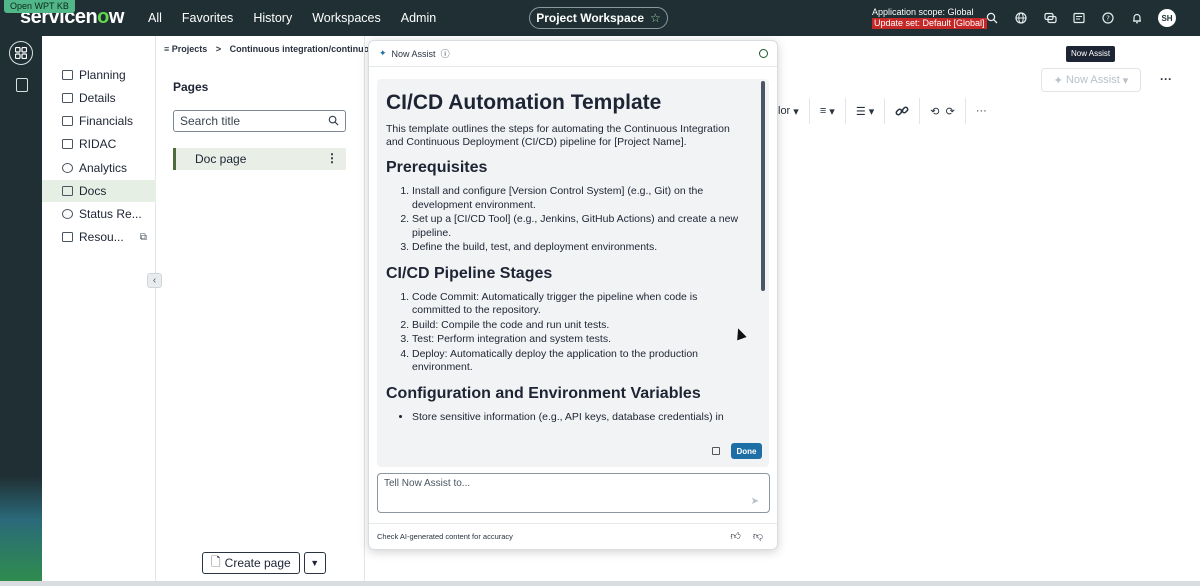 This screenshot has width=1200, height=586. Describe the element at coordinates (67, 237) in the screenshot. I see `resources-icon` at that location.